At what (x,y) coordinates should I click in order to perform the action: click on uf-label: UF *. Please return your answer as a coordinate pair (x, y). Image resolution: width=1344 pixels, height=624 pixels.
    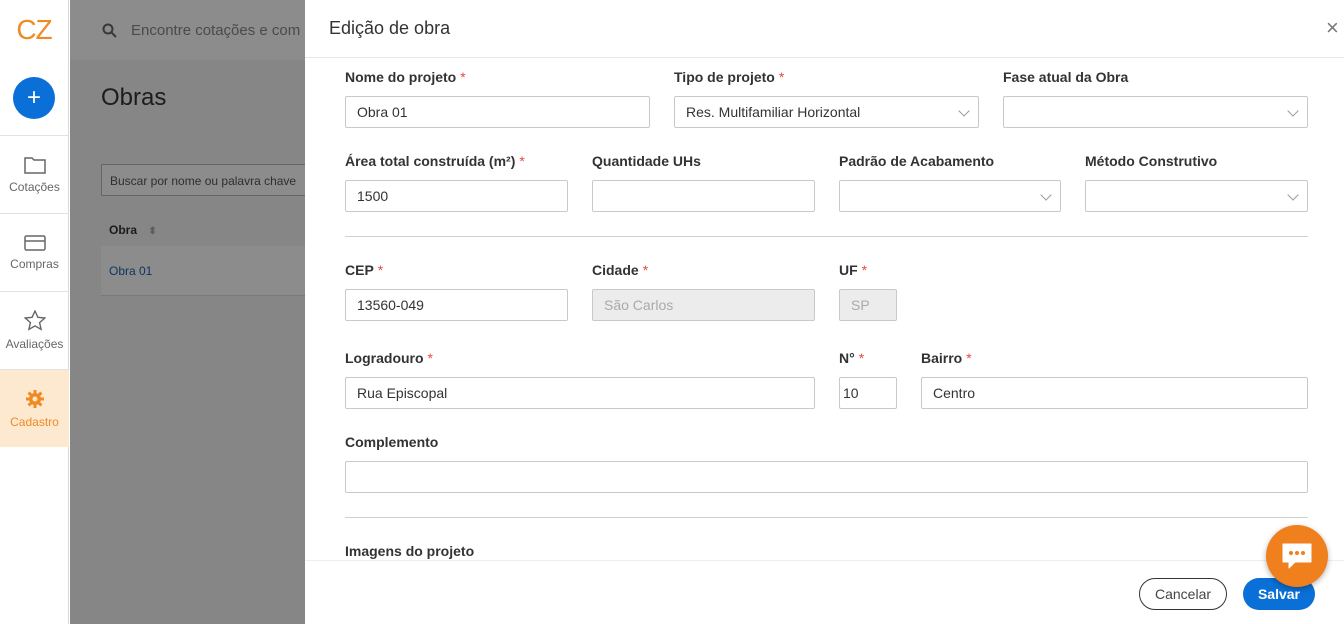
    Looking at the image, I should click on (853, 270).